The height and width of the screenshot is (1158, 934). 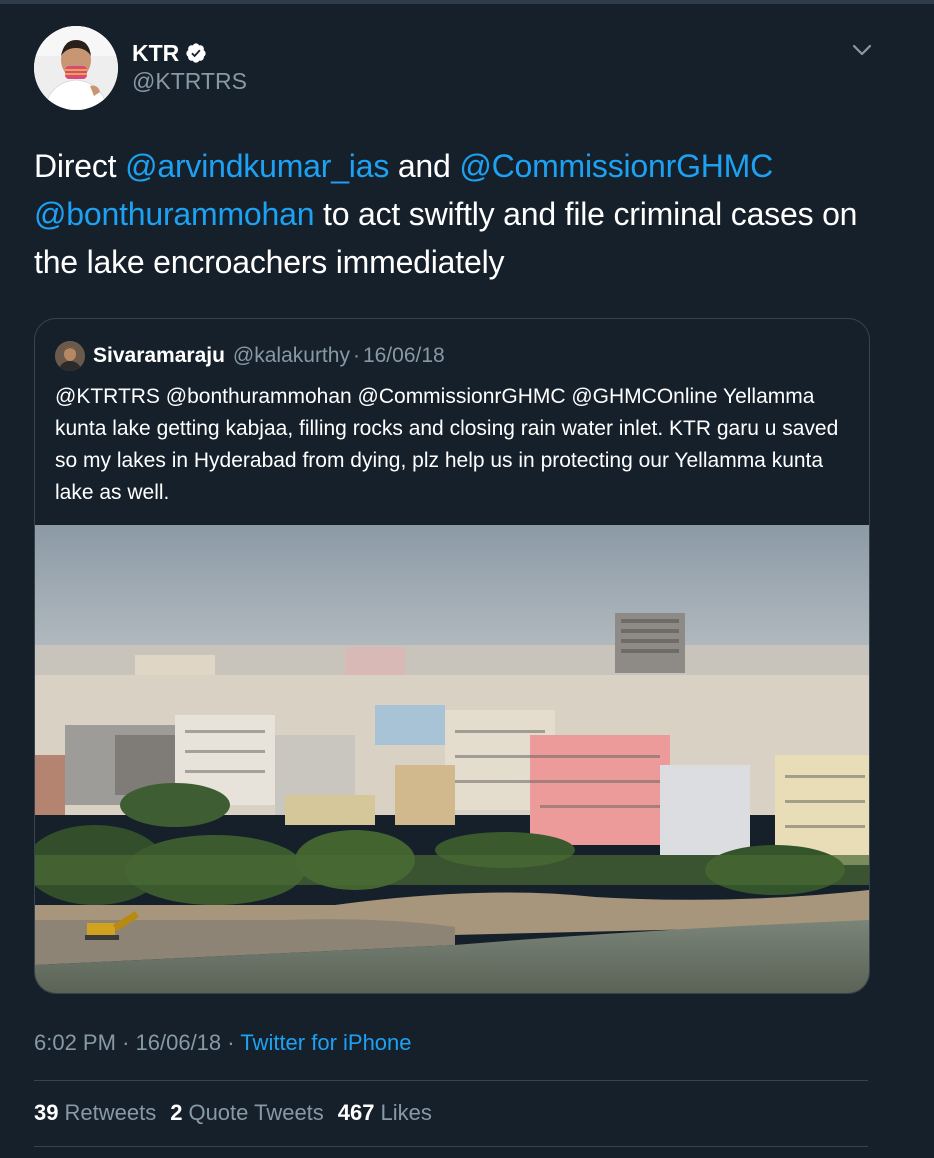 What do you see at coordinates (75, 1042) in the screenshot?
I see `tweet-time: 6:02 PM` at bounding box center [75, 1042].